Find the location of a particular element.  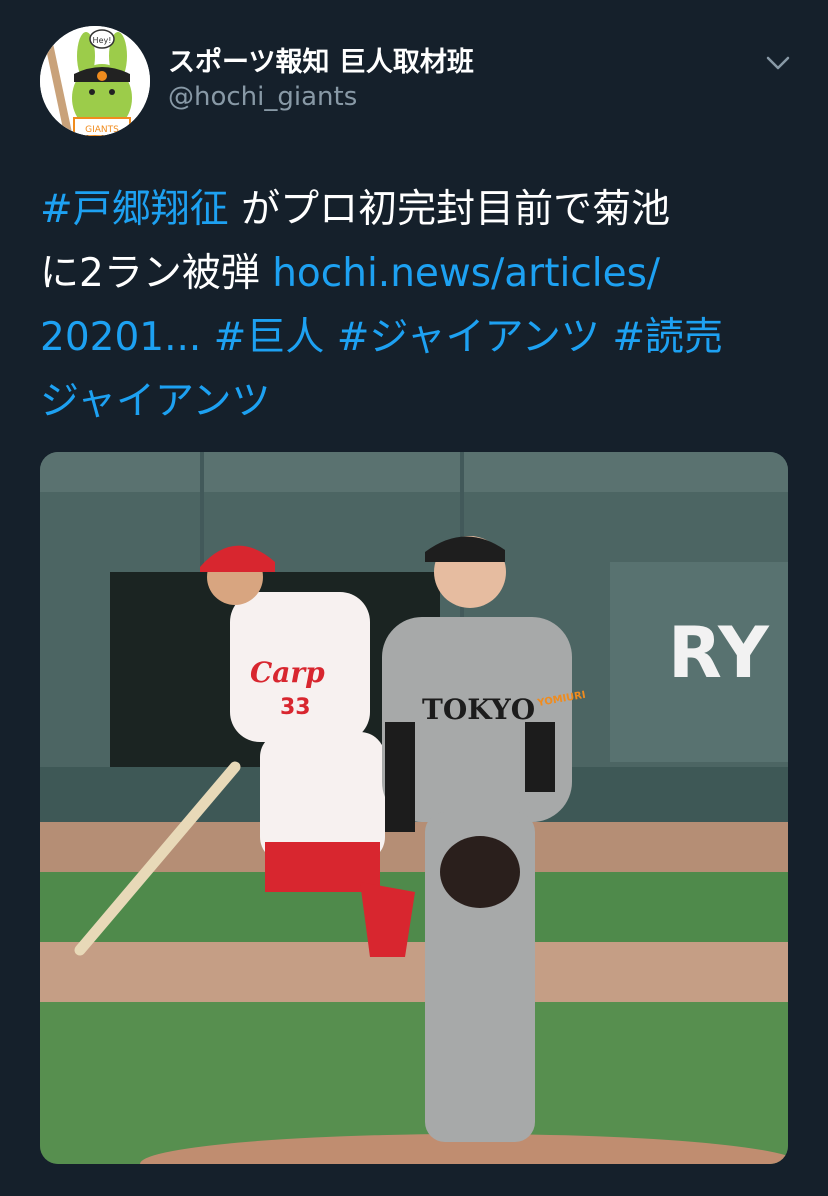

avatar-bubble-text: Hey! is located at coordinates (102, 40).